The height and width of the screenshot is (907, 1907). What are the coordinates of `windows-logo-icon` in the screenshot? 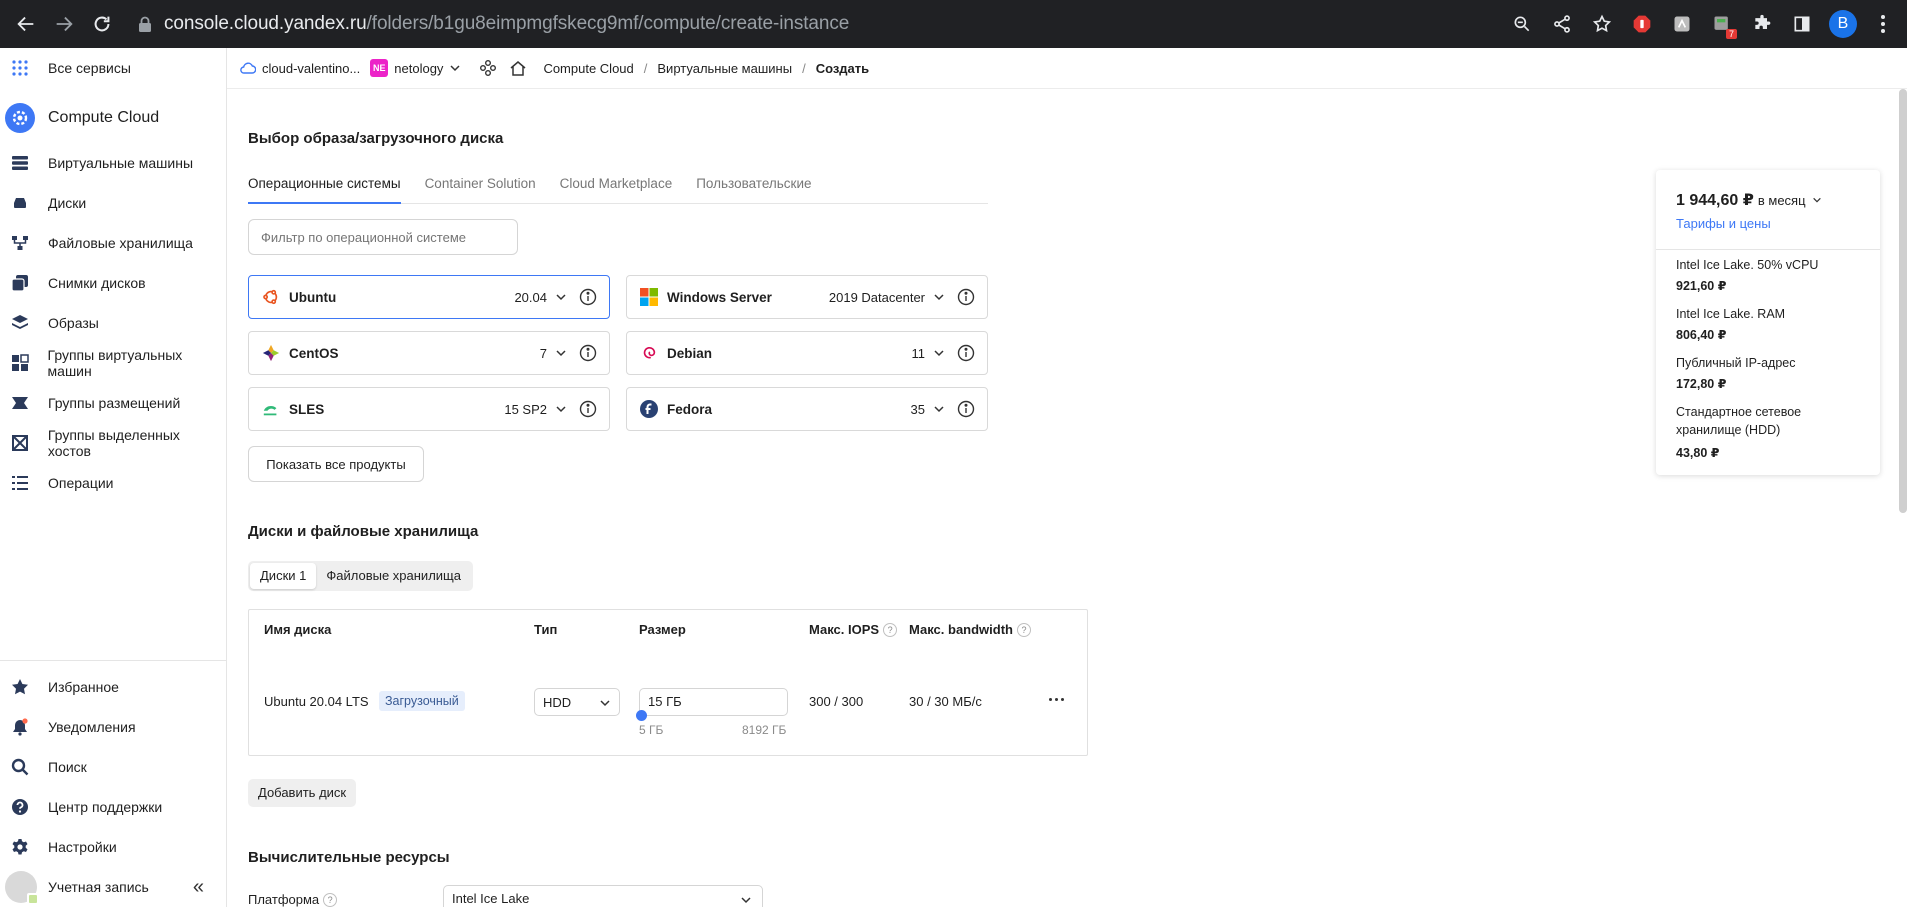 It's located at (649, 297).